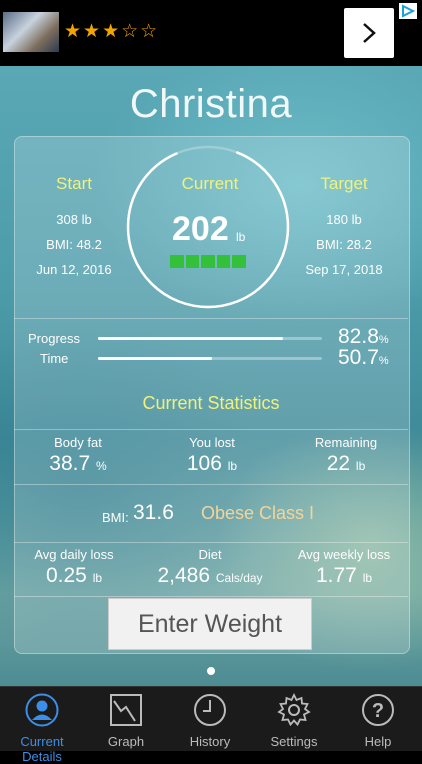 The image size is (422, 764). I want to click on enter-weight-button: Enter Weight, so click(210, 624).